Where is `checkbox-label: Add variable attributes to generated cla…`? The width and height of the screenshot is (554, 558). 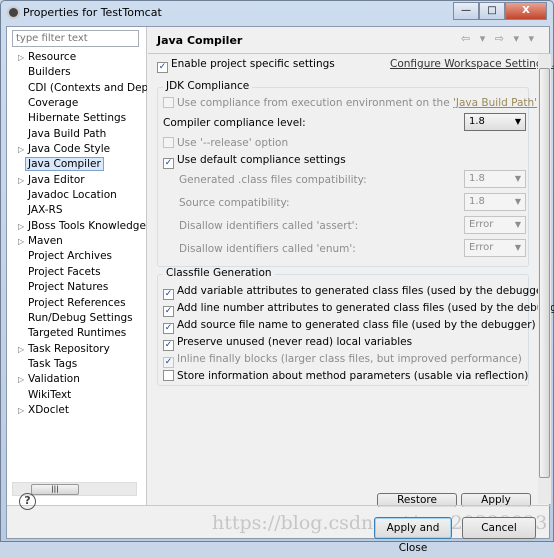 checkbox-label: Add variable attributes to generated cla… is located at coordinates (364, 291).